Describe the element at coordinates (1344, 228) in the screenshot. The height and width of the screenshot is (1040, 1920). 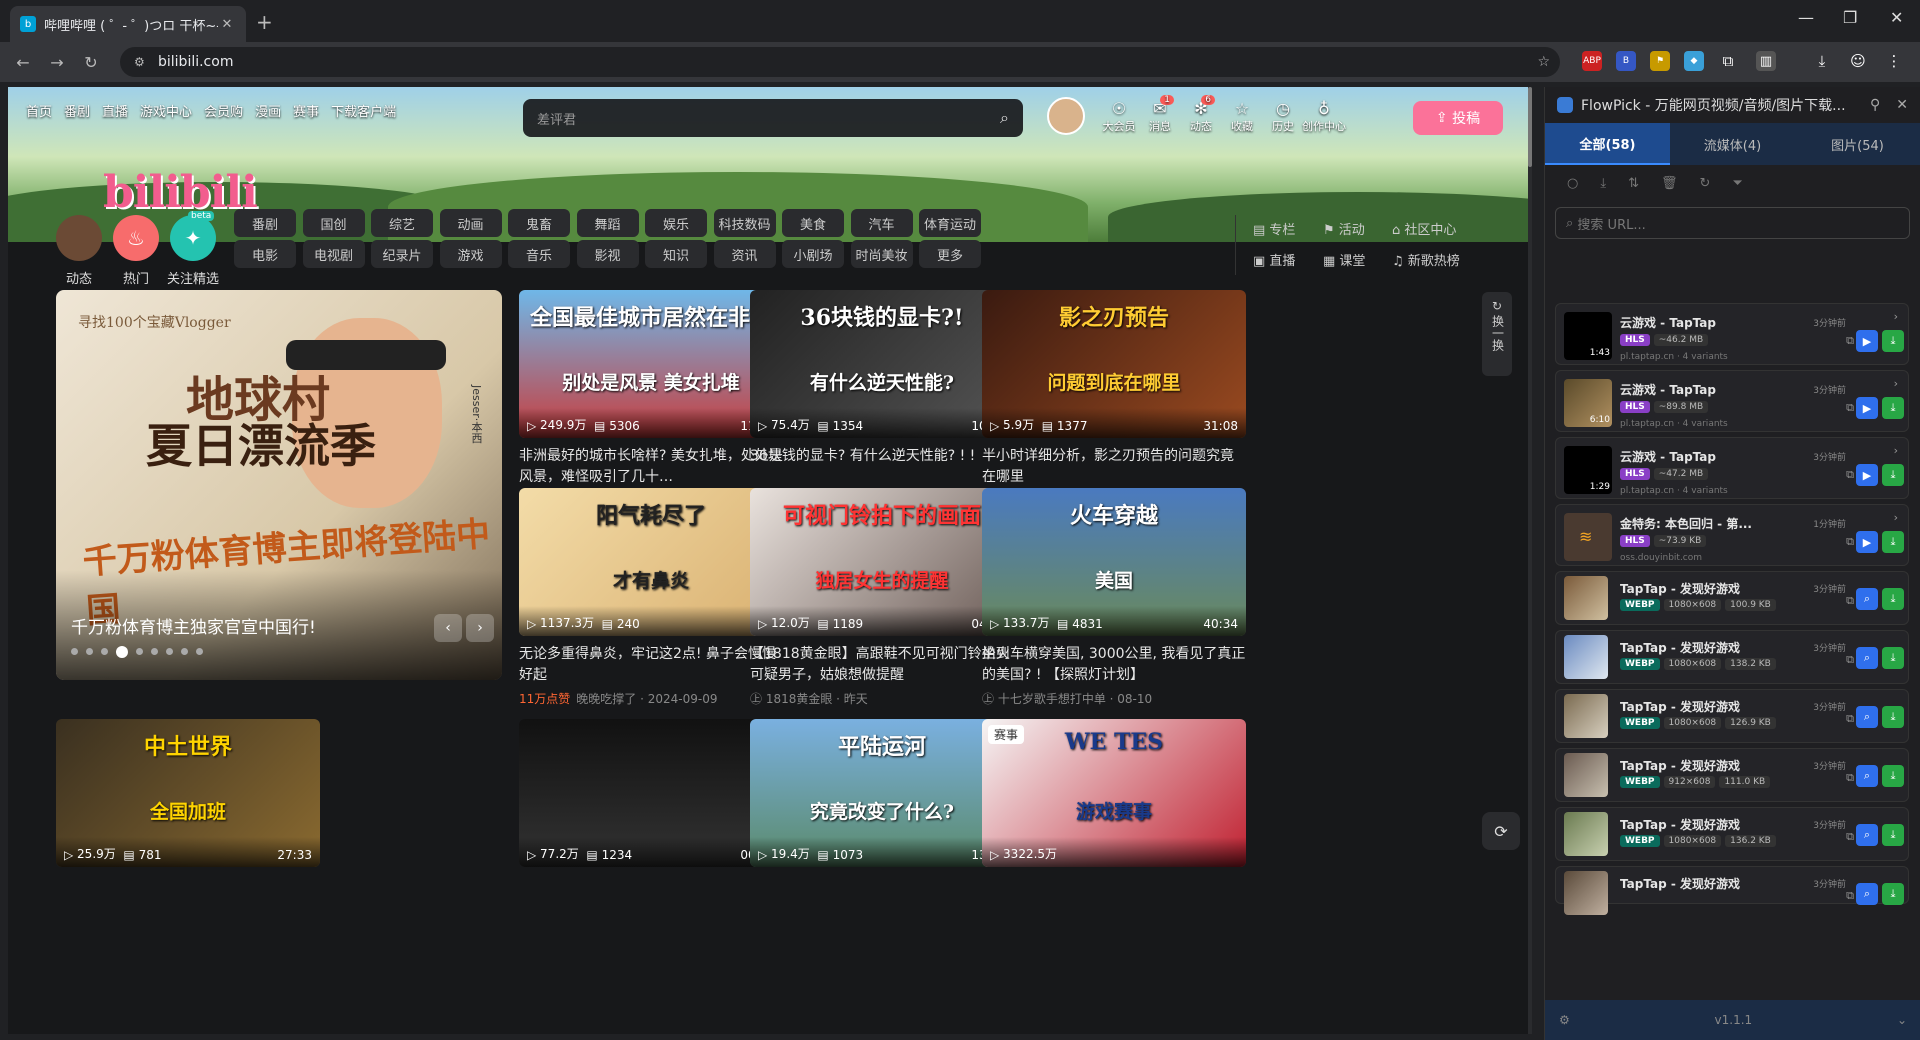
I see `side-link-activity: ⚑ 活动` at that location.